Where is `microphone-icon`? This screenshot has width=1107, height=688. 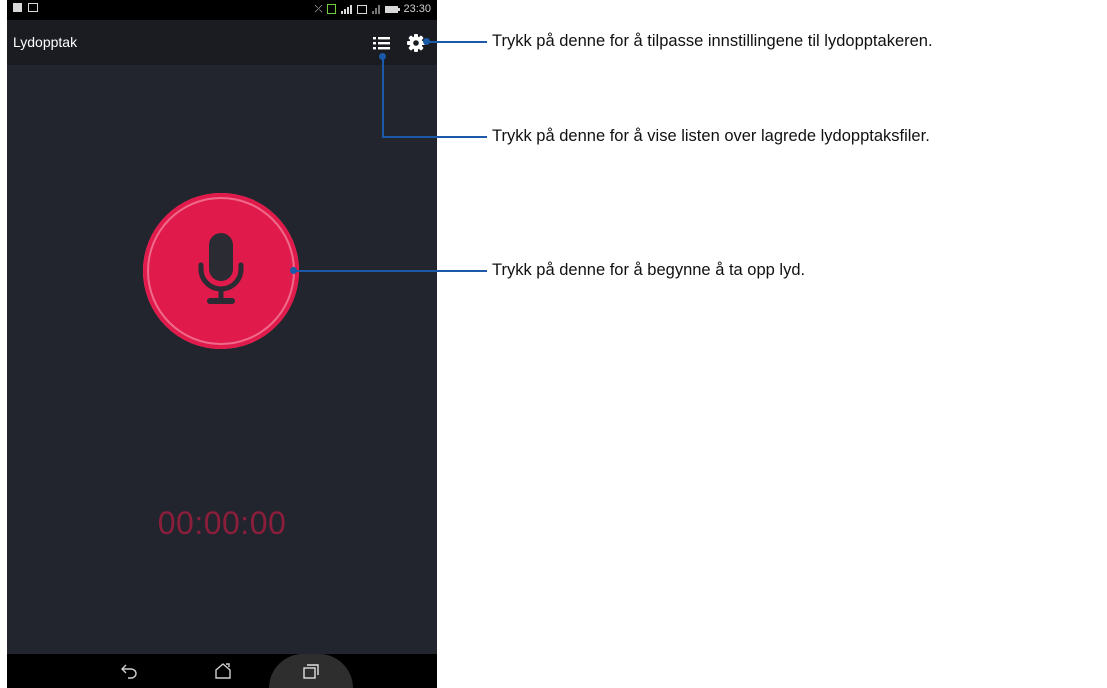 microphone-icon is located at coordinates (221, 268).